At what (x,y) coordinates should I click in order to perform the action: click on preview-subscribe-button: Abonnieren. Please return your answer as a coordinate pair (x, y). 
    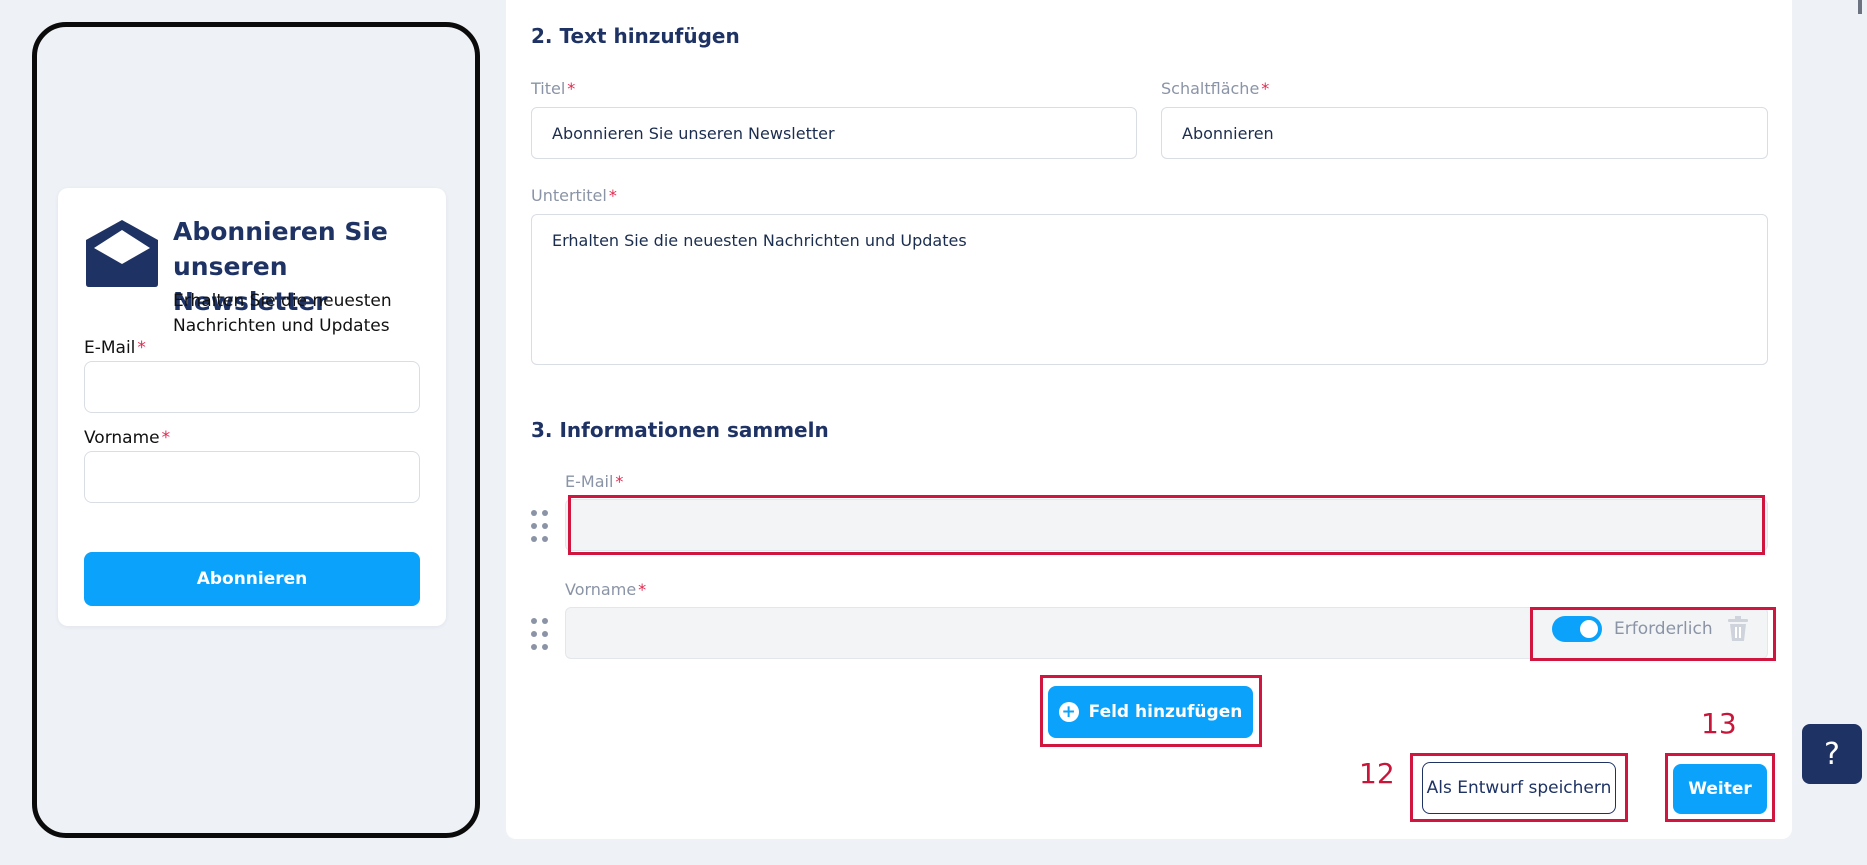
    Looking at the image, I should click on (252, 579).